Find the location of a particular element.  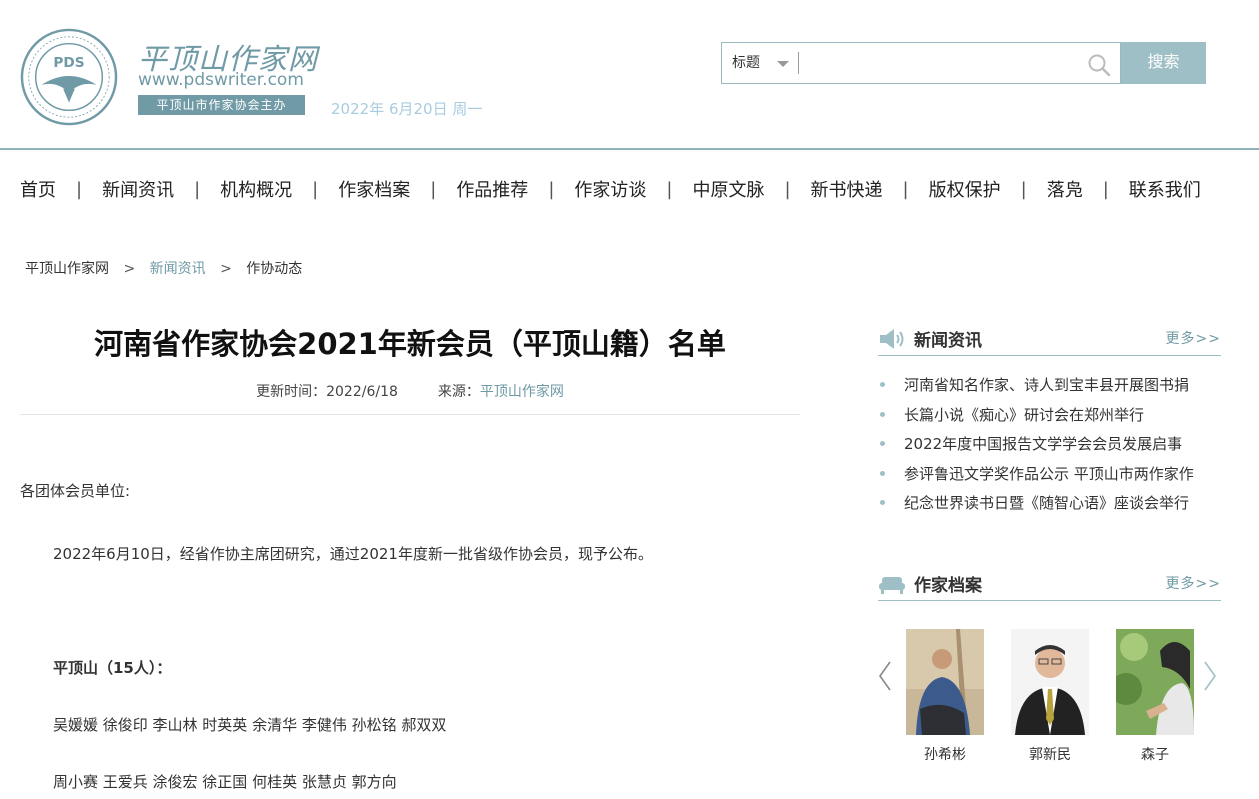

nav-item: 作品推荐 is located at coordinates (492, 189).